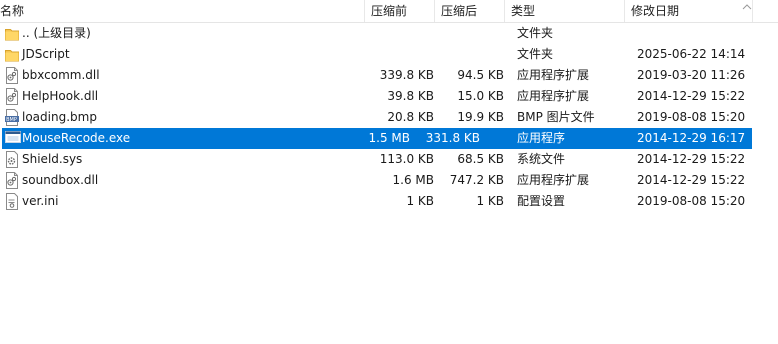 Image resolution: width=778 pixels, height=344 pixels. Describe the element at coordinates (389, 138) in the screenshot. I see `file-compressed-size: 1.5 MB` at that location.